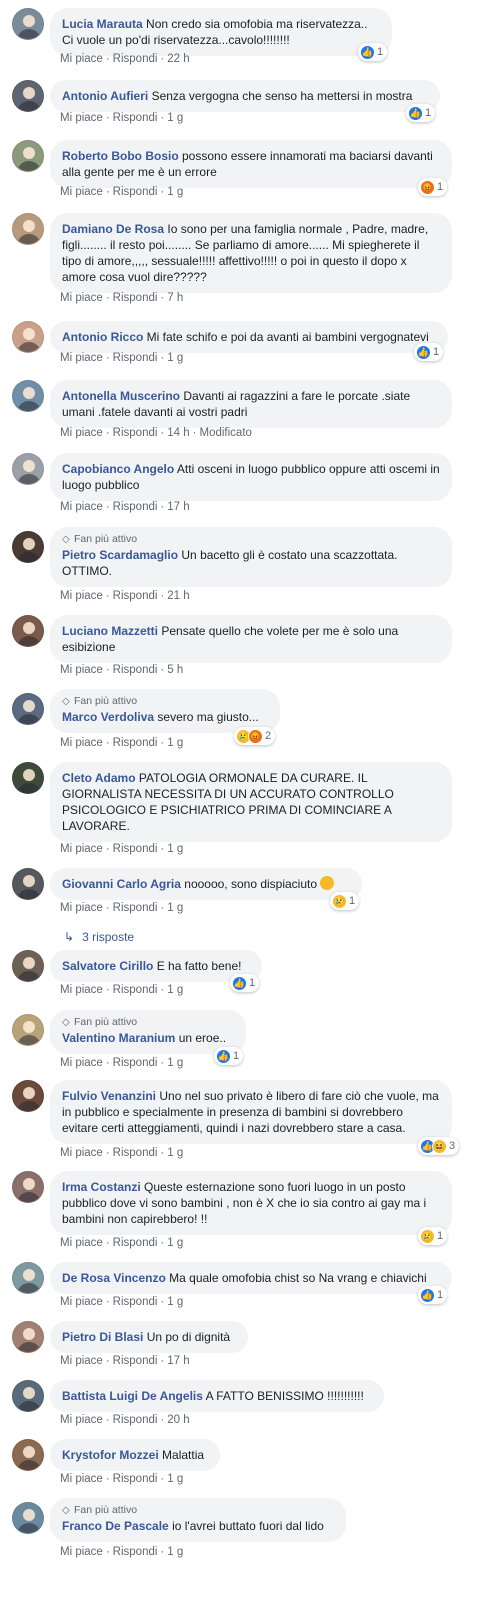 Image resolution: width=494 pixels, height=1600 pixels. Describe the element at coordinates (113, 229) in the screenshot. I see `comment-author-link: Damiano De Rosa` at that location.